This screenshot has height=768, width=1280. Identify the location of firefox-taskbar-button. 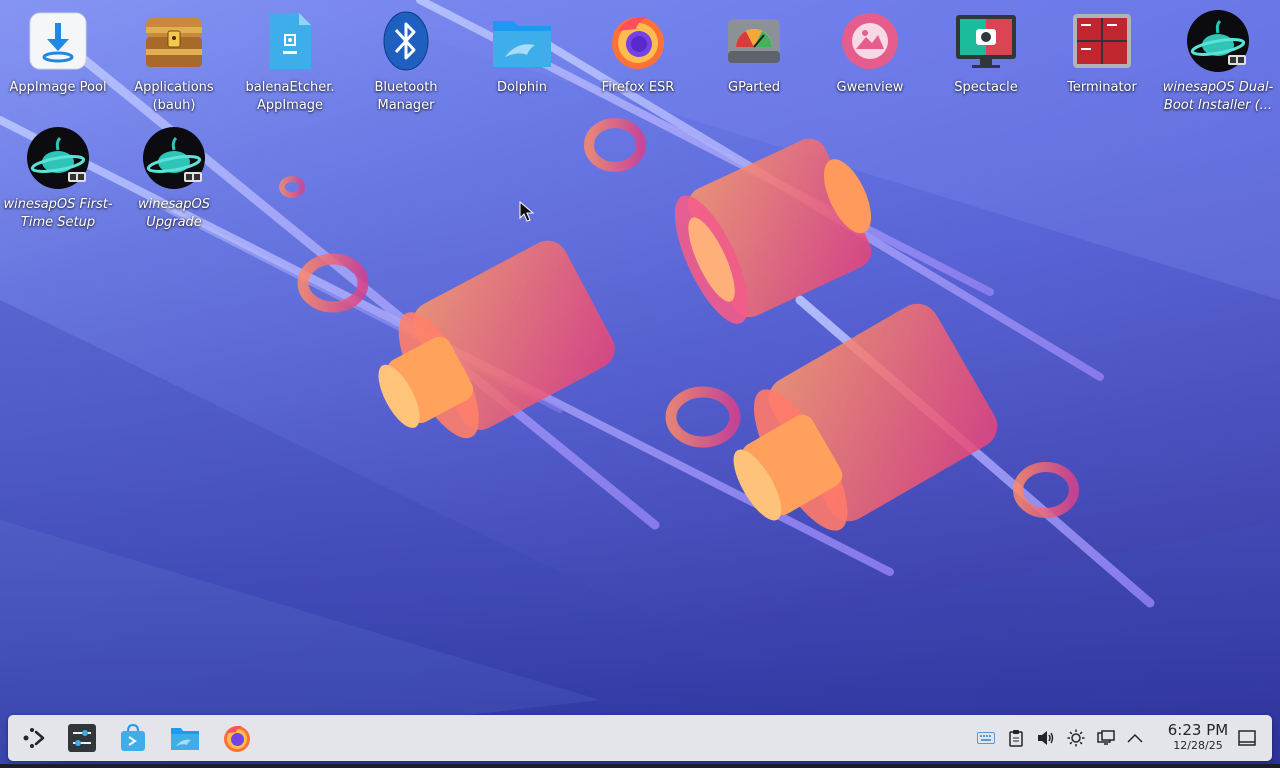
(237, 738).